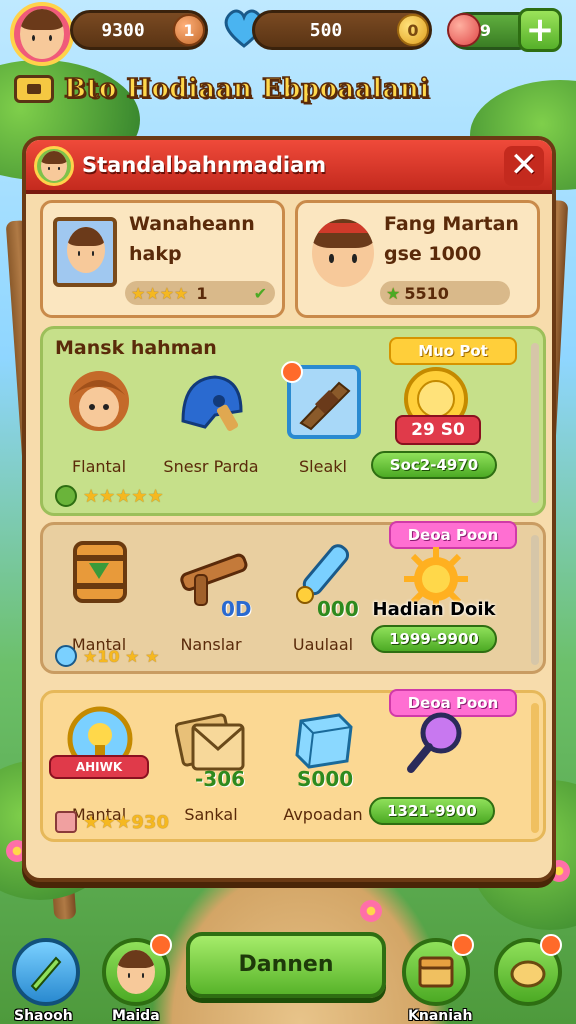 The image size is (576, 1024). I want to click on item-amount: -306, so click(220, 779).